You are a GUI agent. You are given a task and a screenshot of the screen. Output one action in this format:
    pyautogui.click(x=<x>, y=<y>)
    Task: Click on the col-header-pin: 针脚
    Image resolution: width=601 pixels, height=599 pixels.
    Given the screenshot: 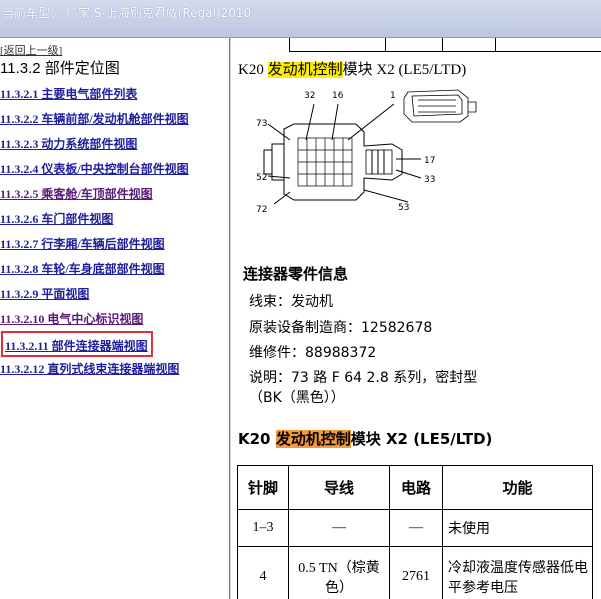 What is the action you would take?
    pyautogui.click(x=263, y=487)
    